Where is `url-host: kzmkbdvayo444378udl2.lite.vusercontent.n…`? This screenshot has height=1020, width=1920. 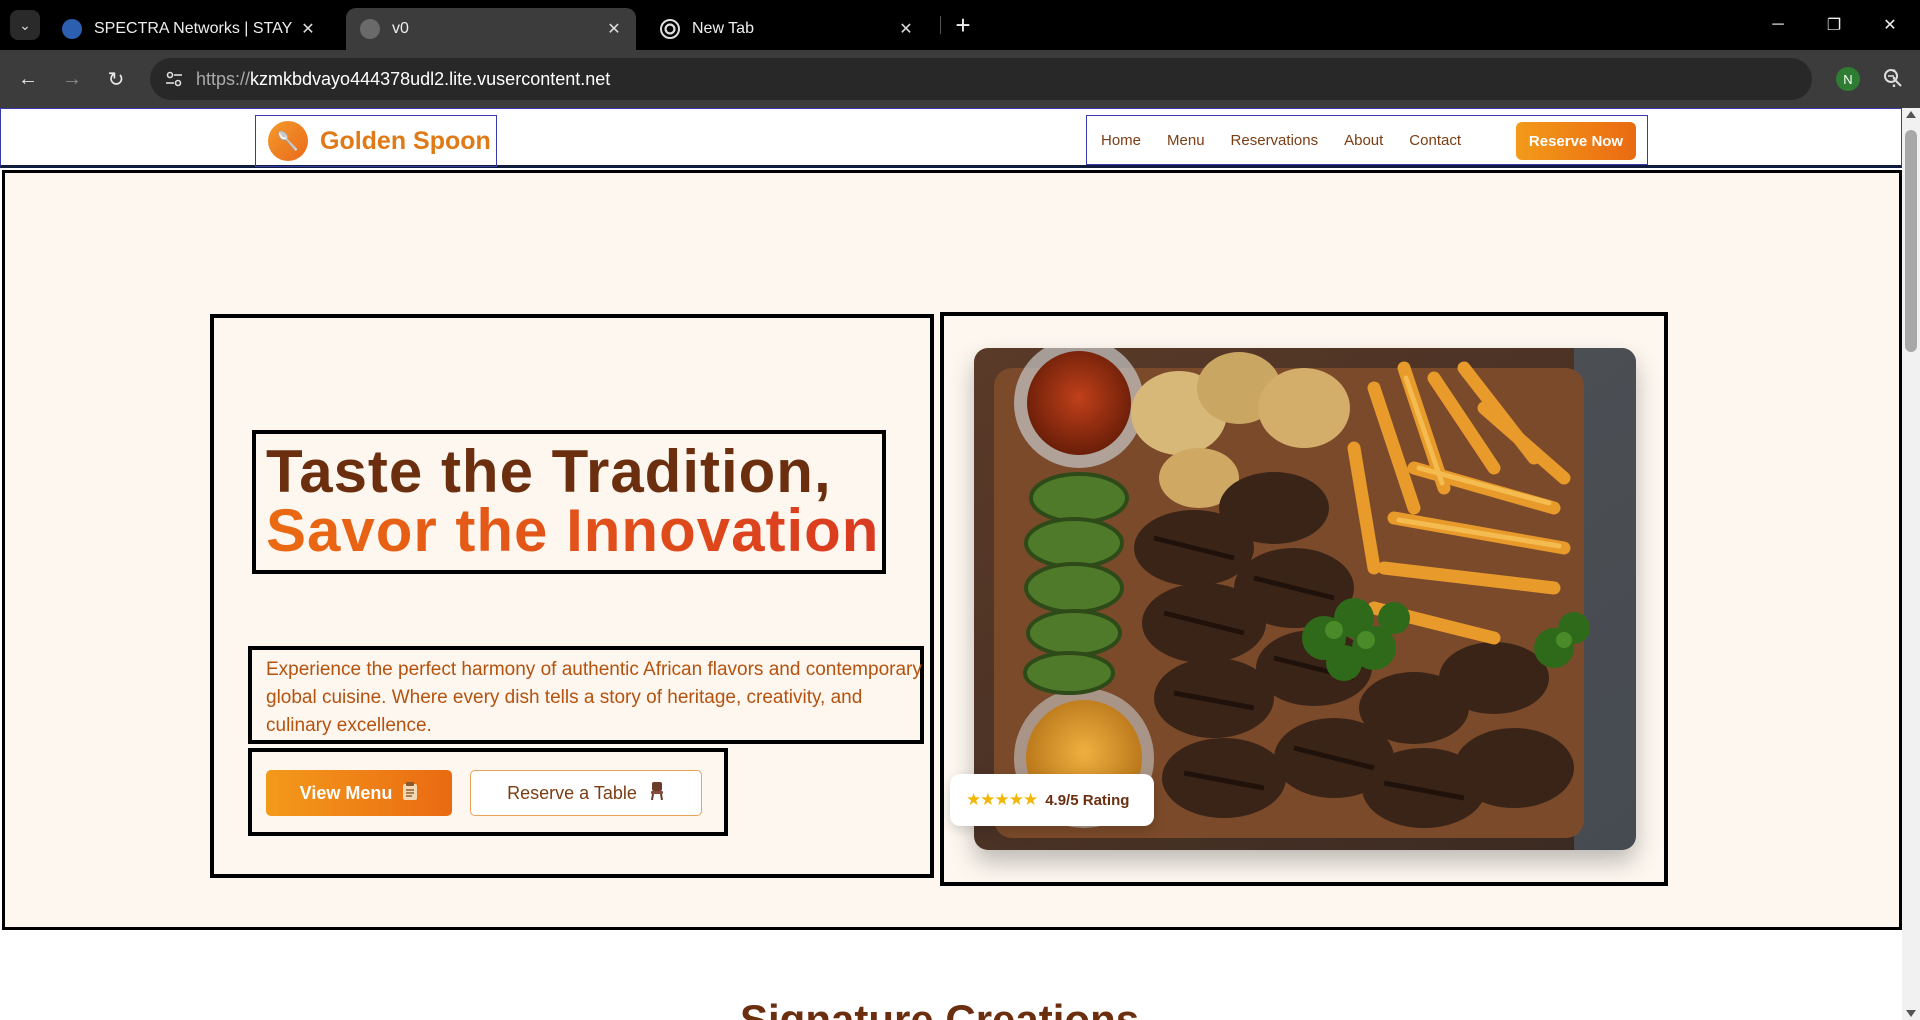
url-host: kzmkbdvayo444378udl2.lite.vusercontent.n… is located at coordinates (430, 79).